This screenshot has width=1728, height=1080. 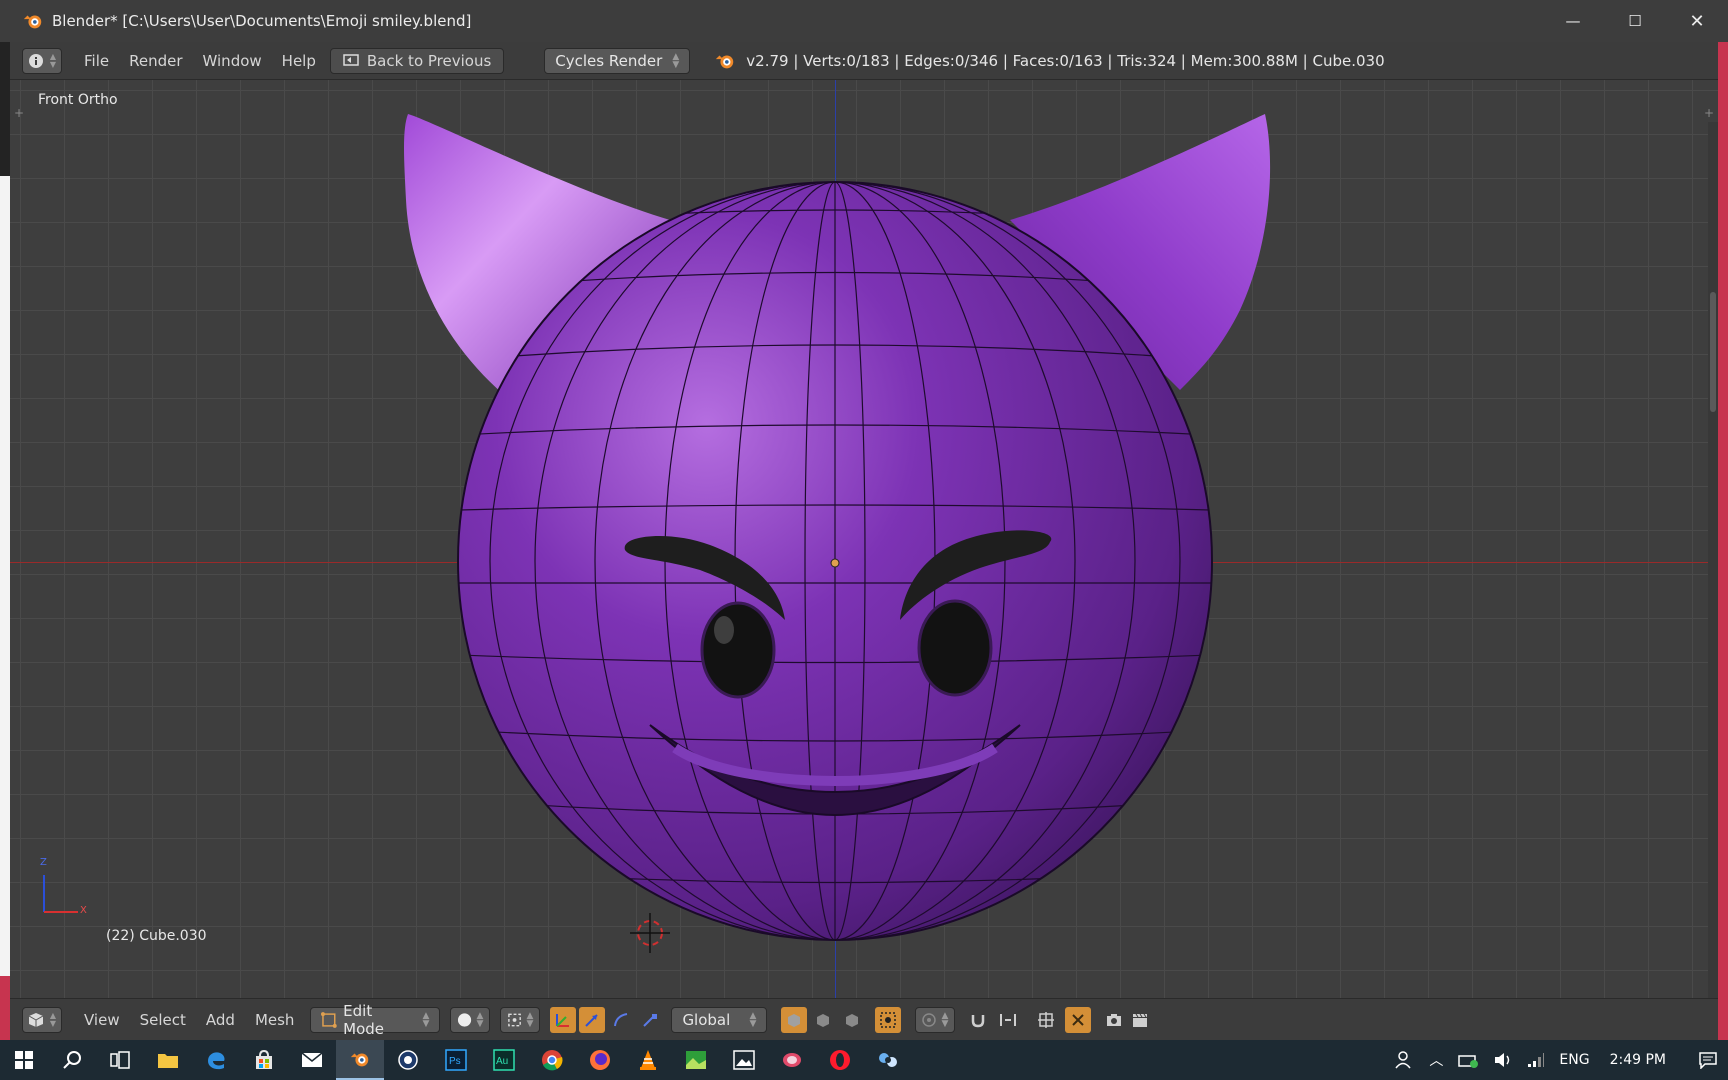 I want to click on mail-app, so click(x=312, y=1060).